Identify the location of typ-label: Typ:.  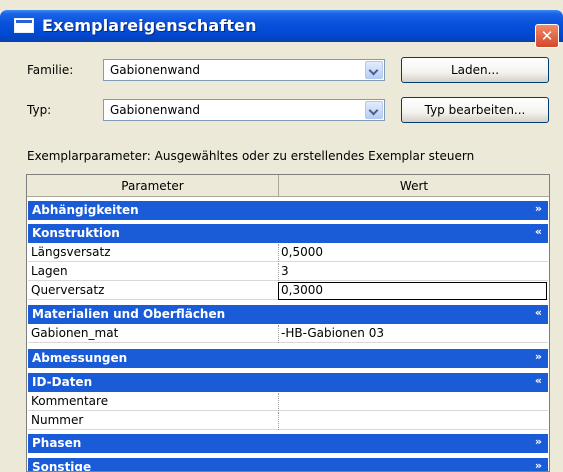
(39, 110).